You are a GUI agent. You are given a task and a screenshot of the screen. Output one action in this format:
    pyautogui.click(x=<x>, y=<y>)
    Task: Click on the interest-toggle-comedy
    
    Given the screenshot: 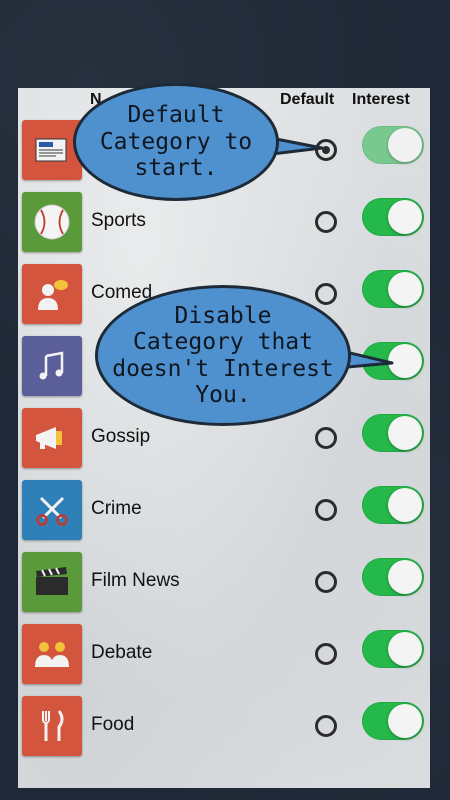 What is the action you would take?
    pyautogui.click(x=393, y=289)
    